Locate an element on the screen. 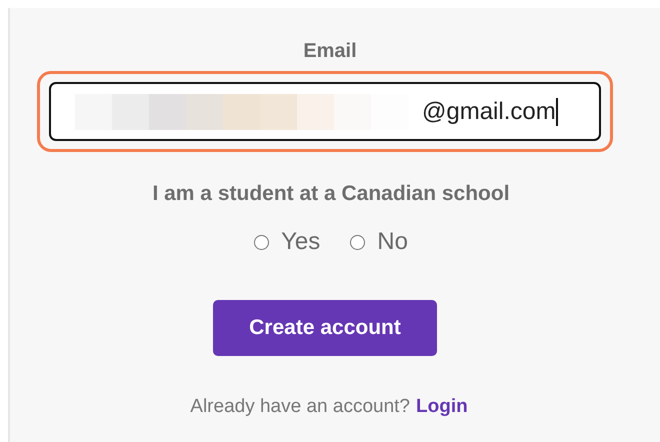  field-label: Email is located at coordinates (330, 51).